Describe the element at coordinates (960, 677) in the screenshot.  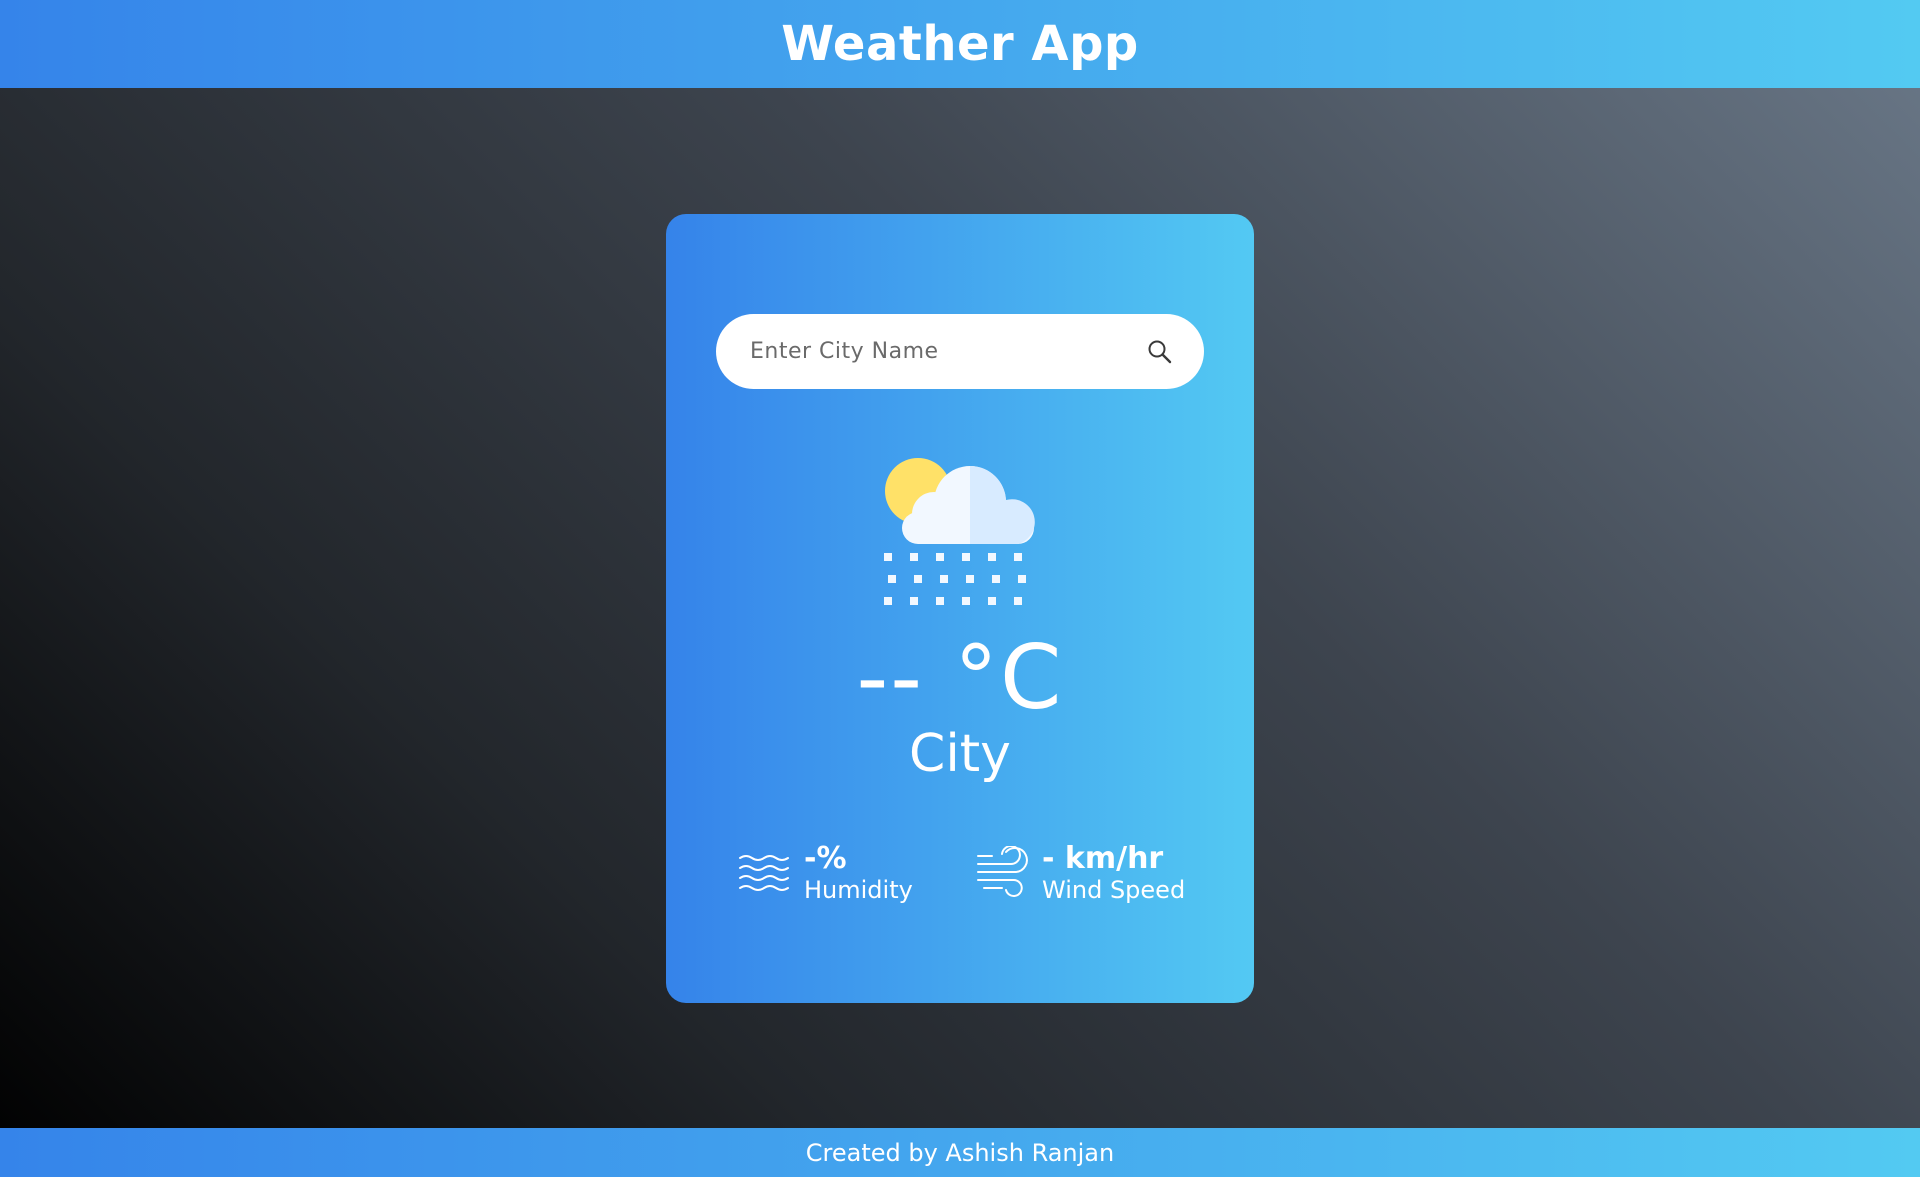
I see `temperature-value: -- °C` at that location.